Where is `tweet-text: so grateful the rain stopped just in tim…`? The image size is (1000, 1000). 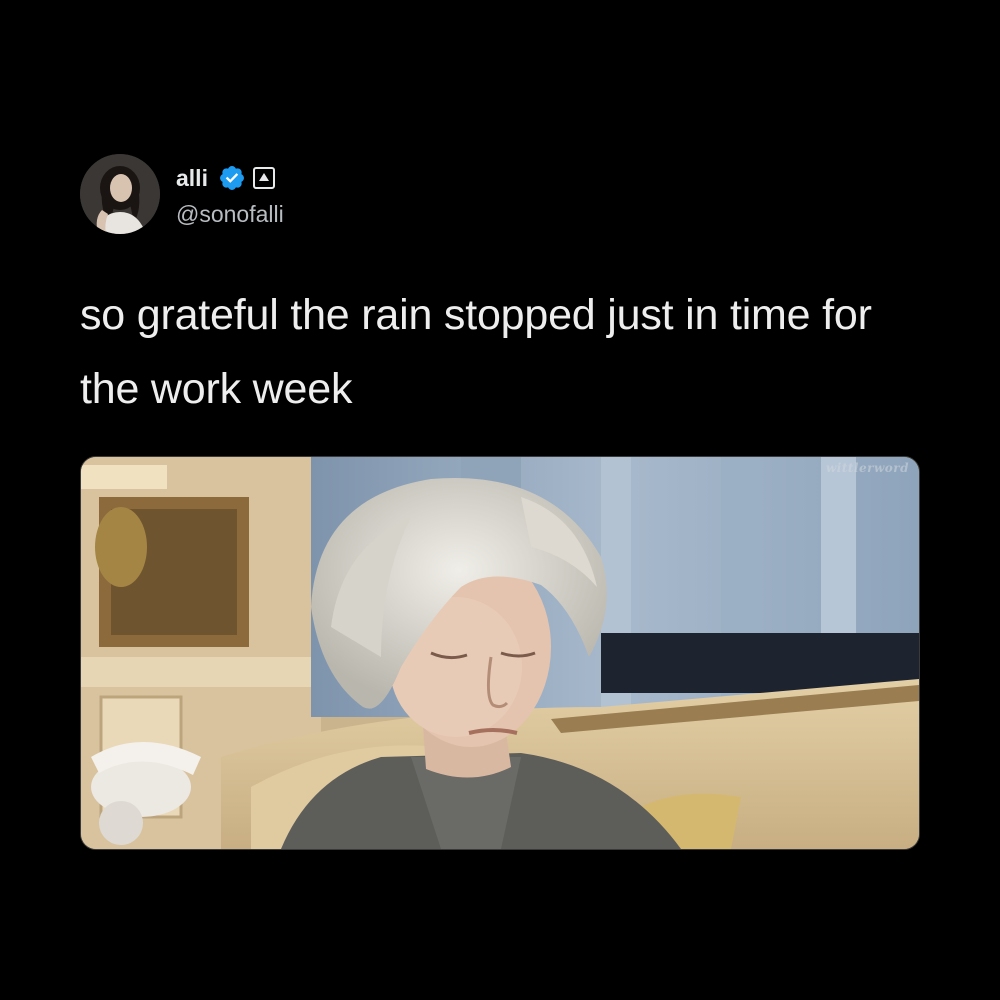
tweet-text: so grateful the rain stopped just in tim… is located at coordinates (476, 352).